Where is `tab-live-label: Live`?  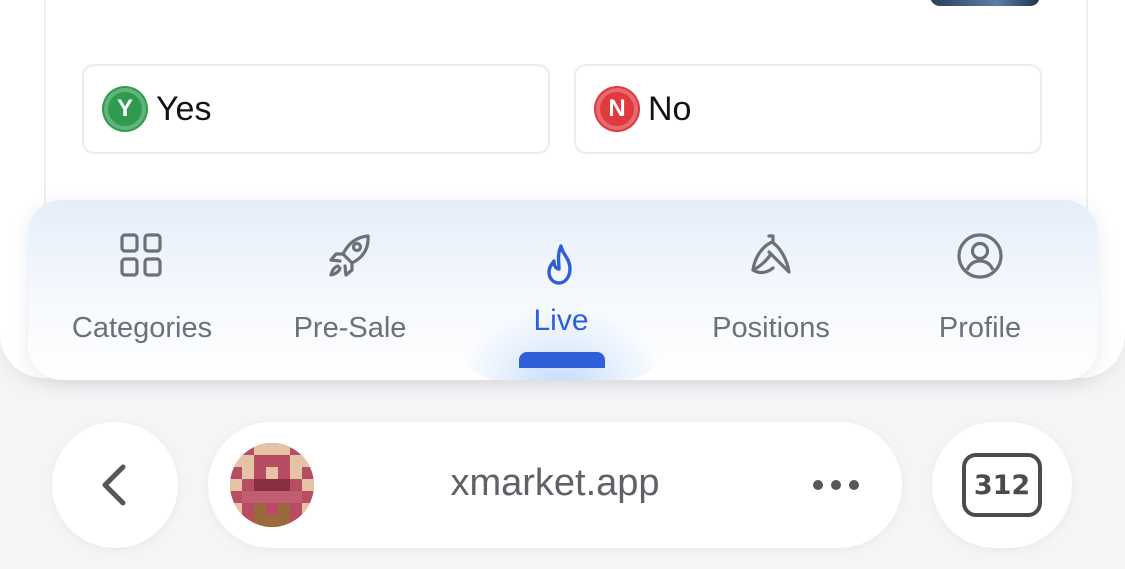
tab-live-label: Live is located at coordinates (561, 320).